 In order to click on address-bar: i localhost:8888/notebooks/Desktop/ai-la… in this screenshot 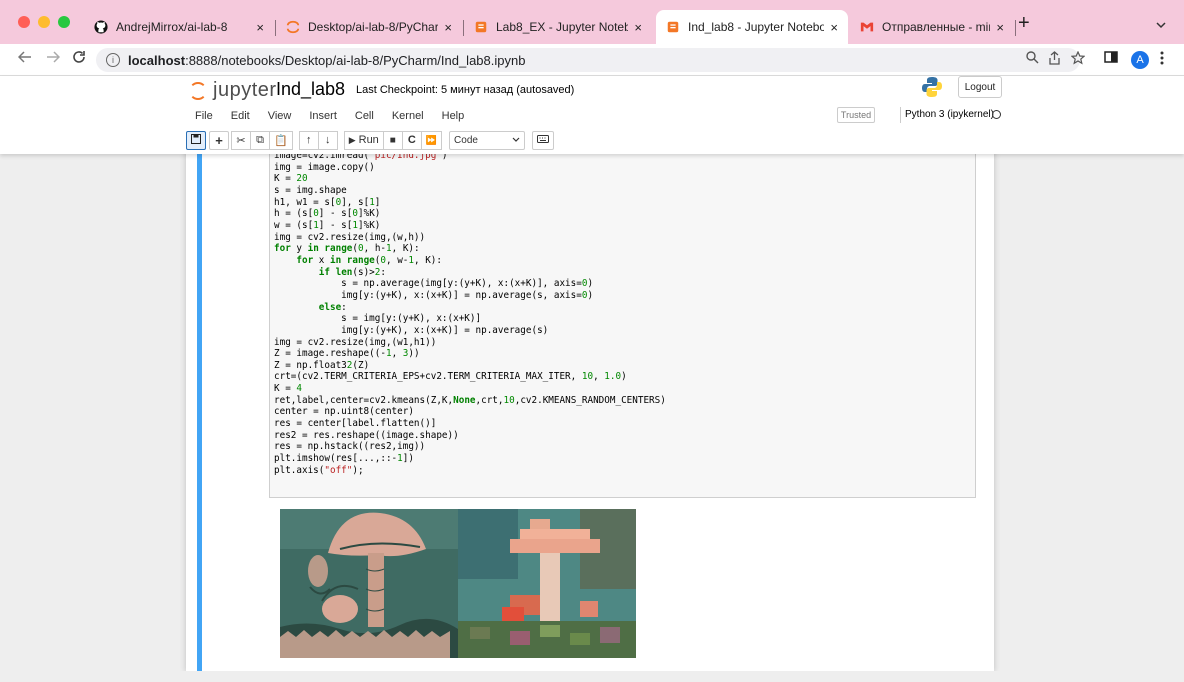, I will do `click(588, 60)`.